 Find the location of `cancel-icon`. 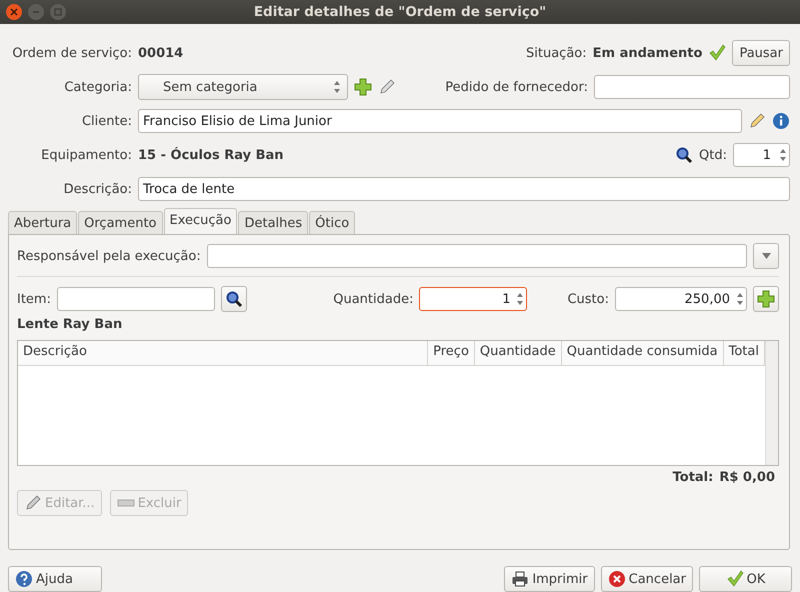

cancel-icon is located at coordinates (617, 579).